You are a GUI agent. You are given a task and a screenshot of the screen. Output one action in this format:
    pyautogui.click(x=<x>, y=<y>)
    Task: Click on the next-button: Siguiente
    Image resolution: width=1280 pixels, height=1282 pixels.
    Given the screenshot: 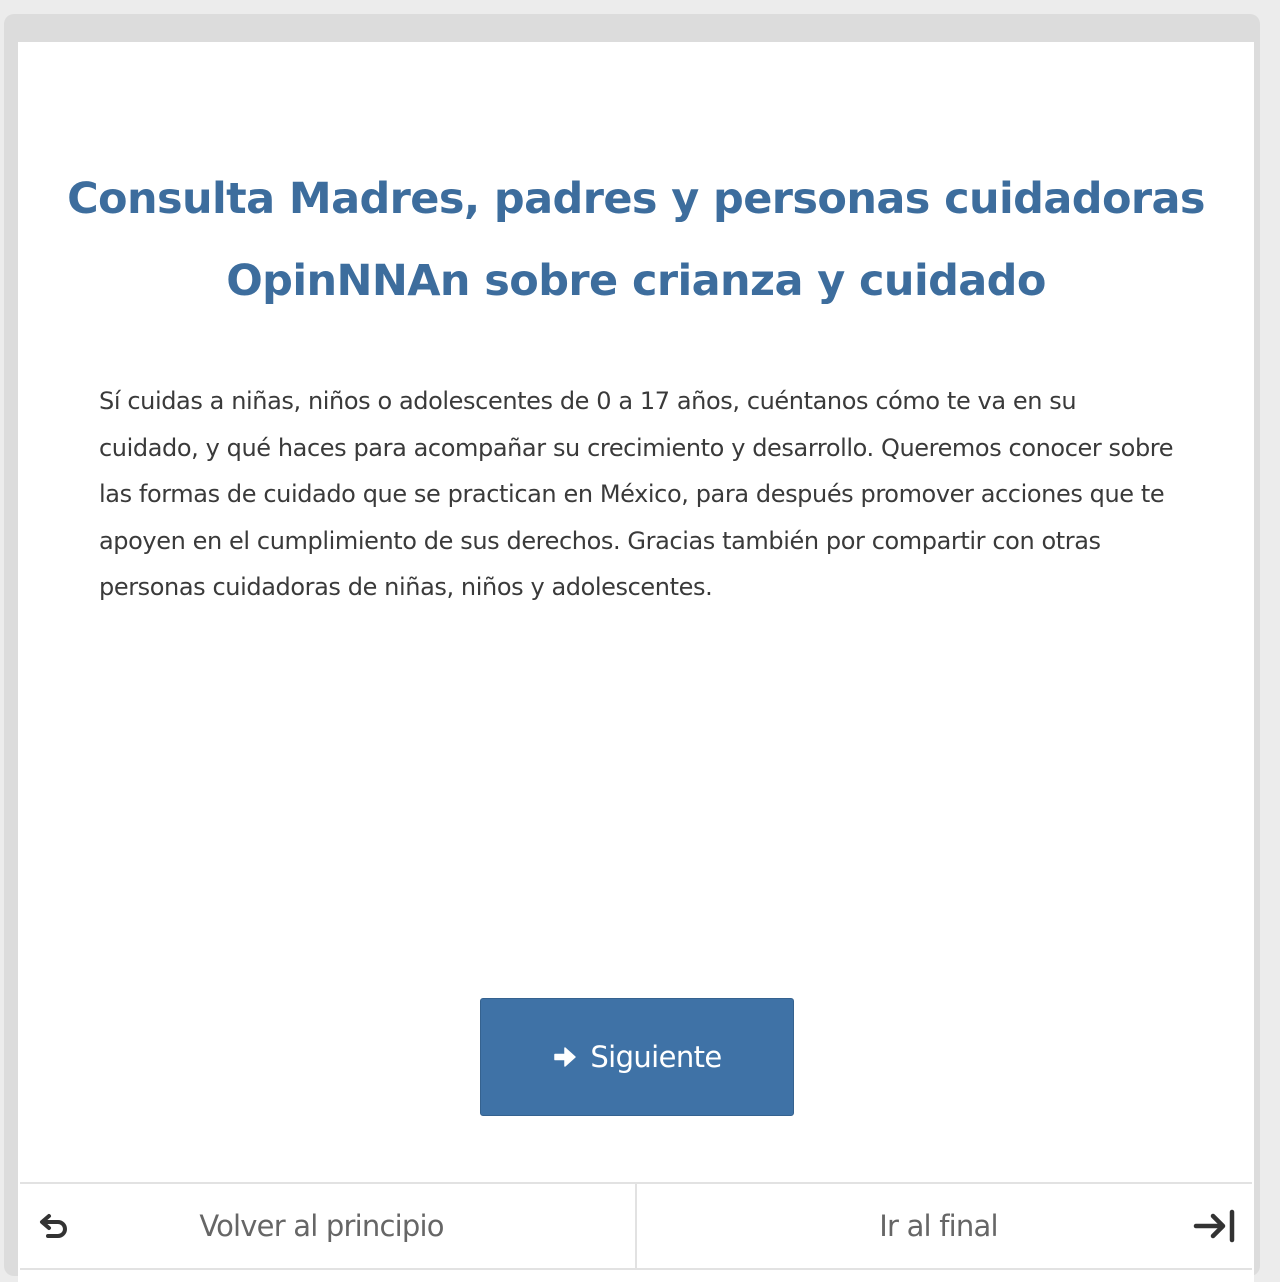 What is the action you would take?
    pyautogui.click(x=637, y=1057)
    